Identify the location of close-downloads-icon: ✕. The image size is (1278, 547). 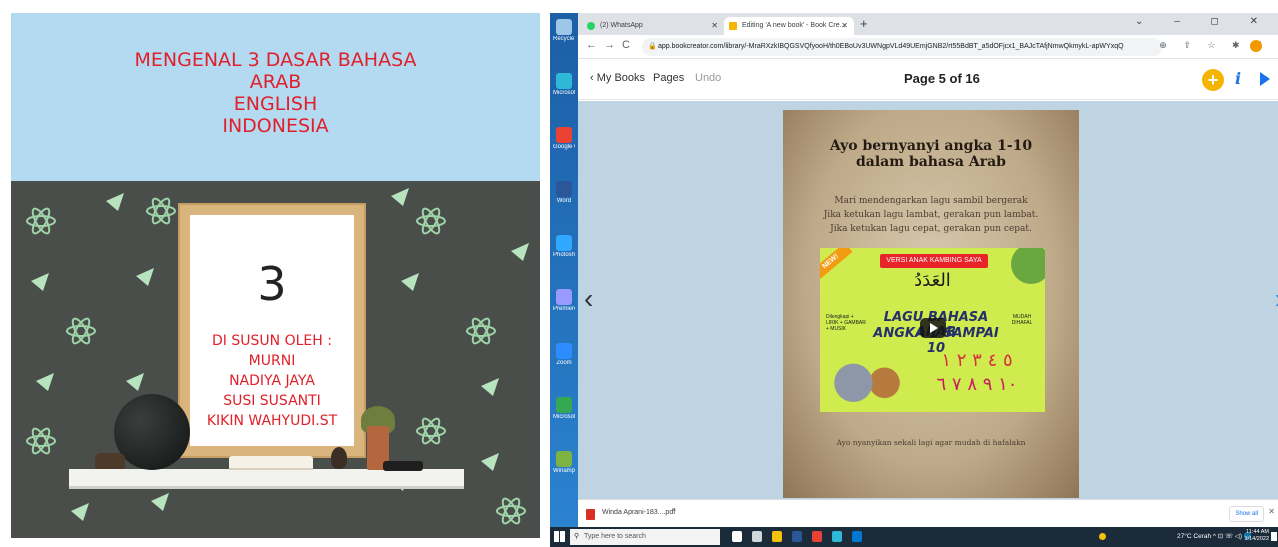
(1271, 511).